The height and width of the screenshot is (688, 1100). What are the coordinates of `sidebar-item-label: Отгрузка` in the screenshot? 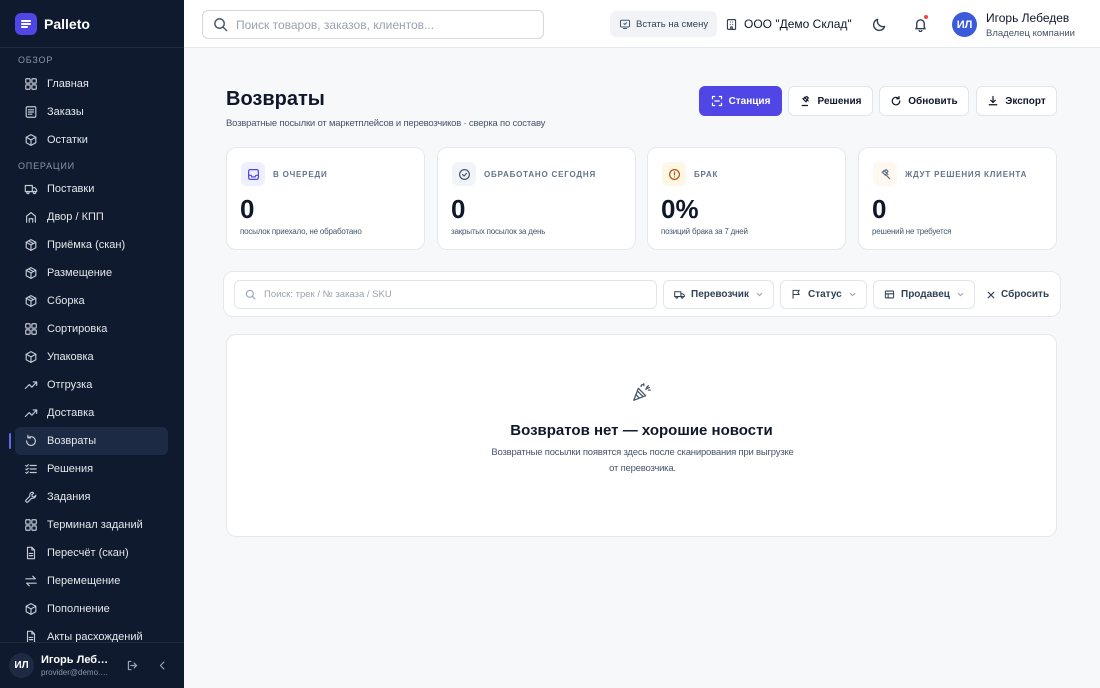 It's located at (70, 385).